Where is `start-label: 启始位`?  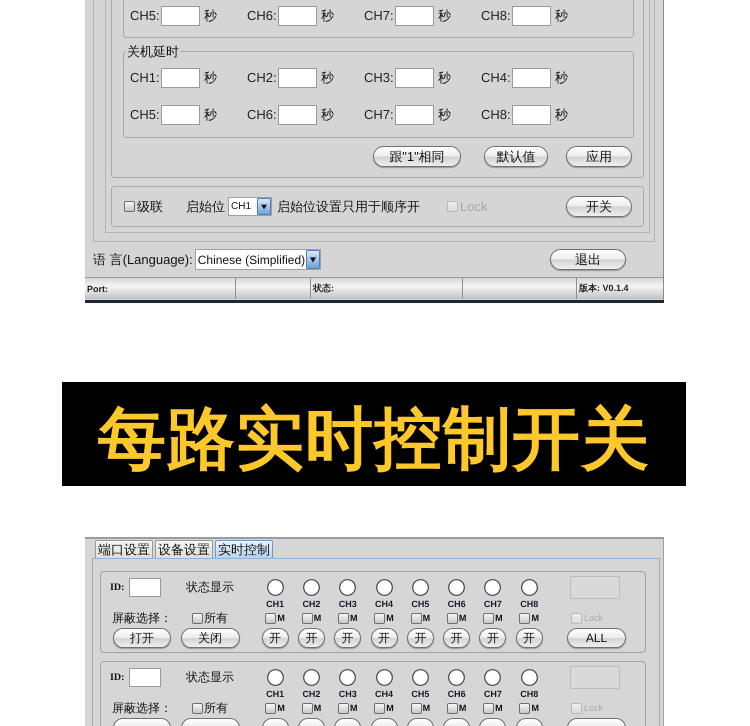
start-label: 启始位 is located at coordinates (205, 207).